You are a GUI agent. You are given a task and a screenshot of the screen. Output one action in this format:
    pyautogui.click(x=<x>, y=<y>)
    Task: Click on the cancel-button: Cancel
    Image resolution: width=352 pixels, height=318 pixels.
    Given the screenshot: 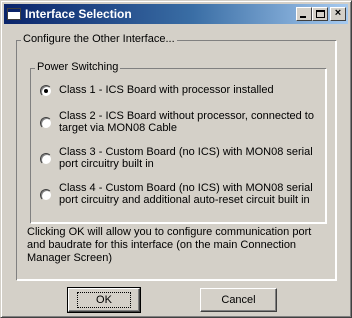 What is the action you would take?
    pyautogui.click(x=238, y=300)
    